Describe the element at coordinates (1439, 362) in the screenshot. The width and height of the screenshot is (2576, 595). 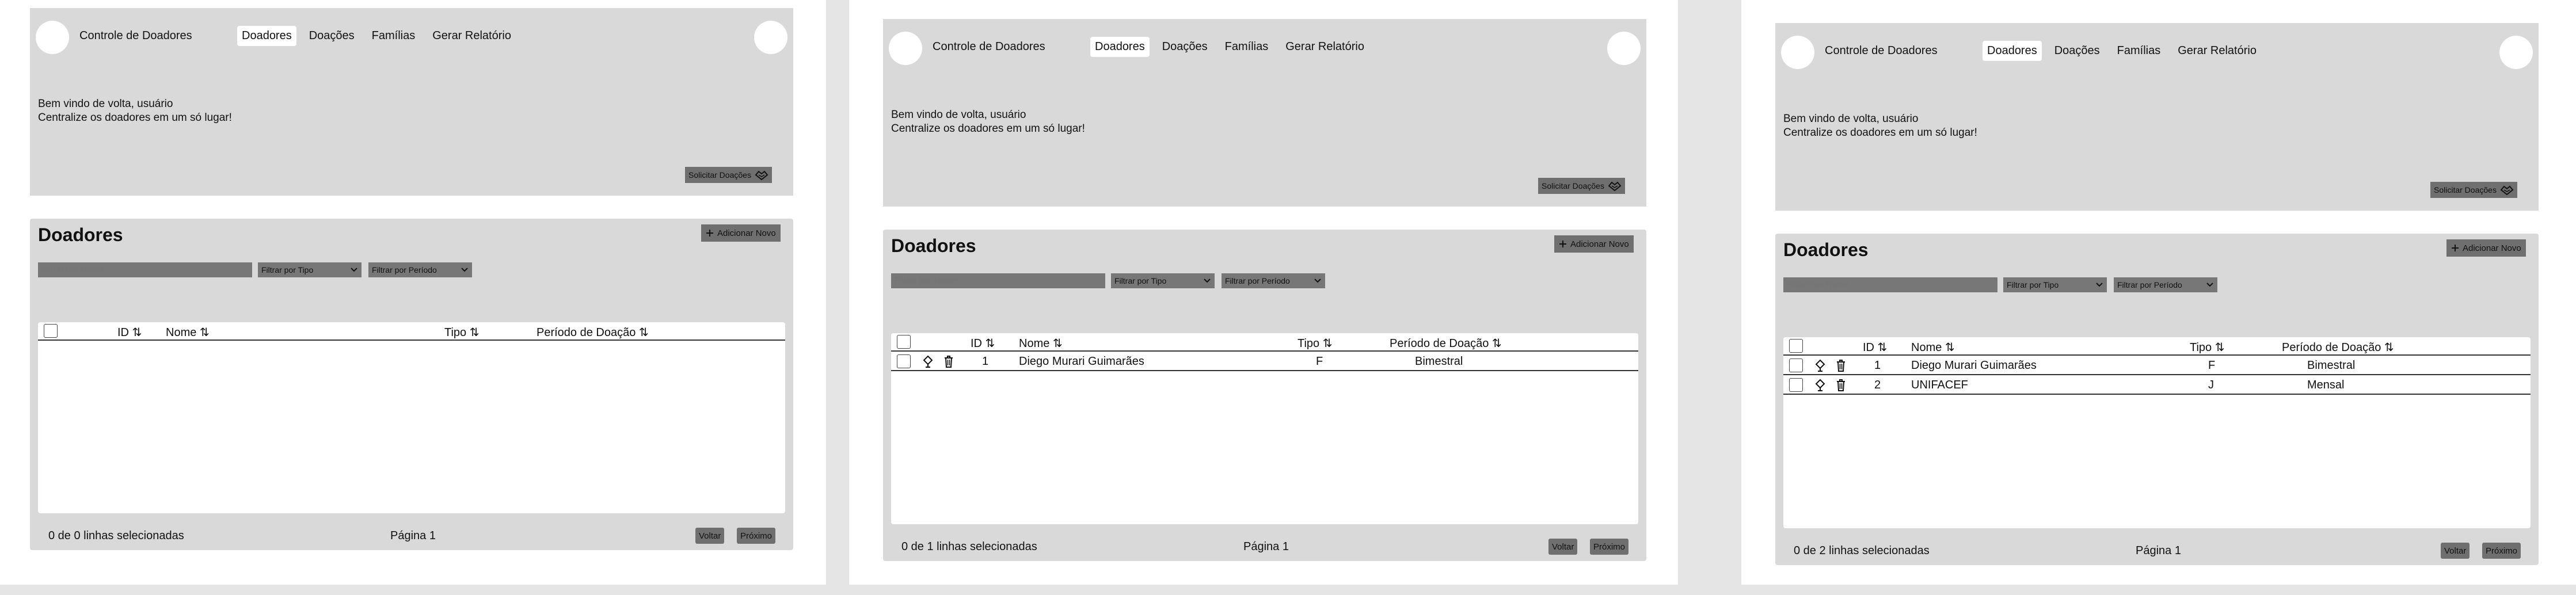
I see `row-period: Bimestral` at that location.